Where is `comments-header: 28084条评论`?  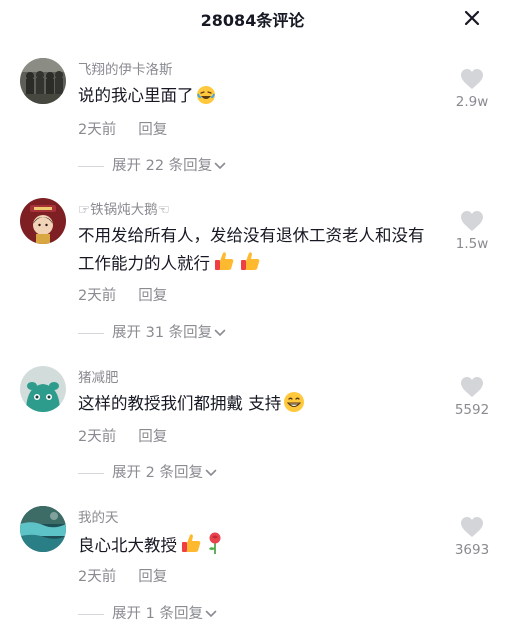 comments-header: 28084条评论 is located at coordinates (252, 20).